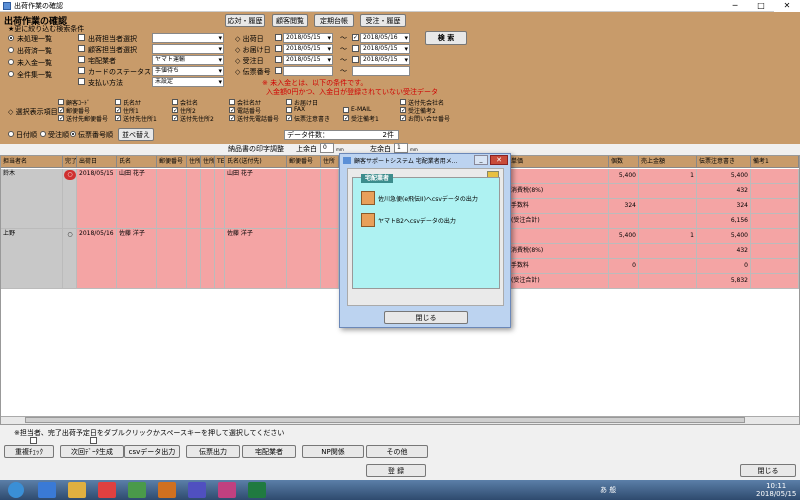  Describe the element at coordinates (308, 71) in the screenshot. I see `slip-number-from` at that location.